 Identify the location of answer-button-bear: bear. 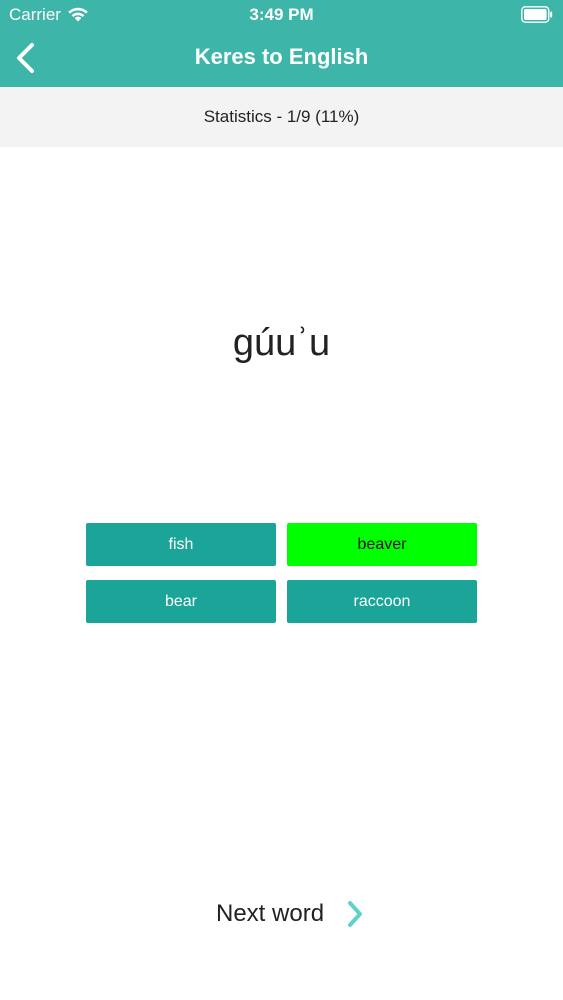
(181, 601).